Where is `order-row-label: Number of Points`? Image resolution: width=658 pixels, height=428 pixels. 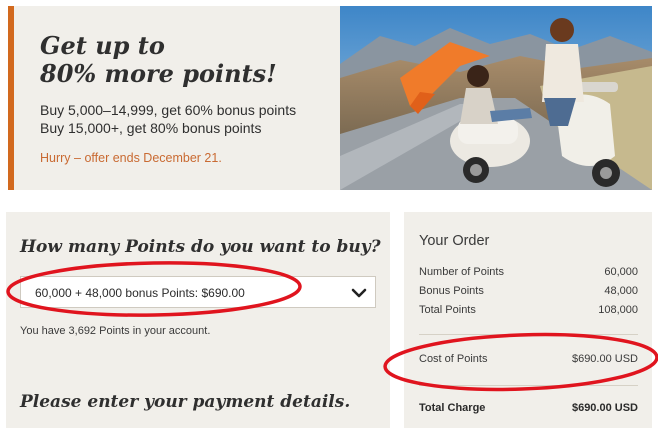
order-row-label: Number of Points is located at coordinates (461, 272).